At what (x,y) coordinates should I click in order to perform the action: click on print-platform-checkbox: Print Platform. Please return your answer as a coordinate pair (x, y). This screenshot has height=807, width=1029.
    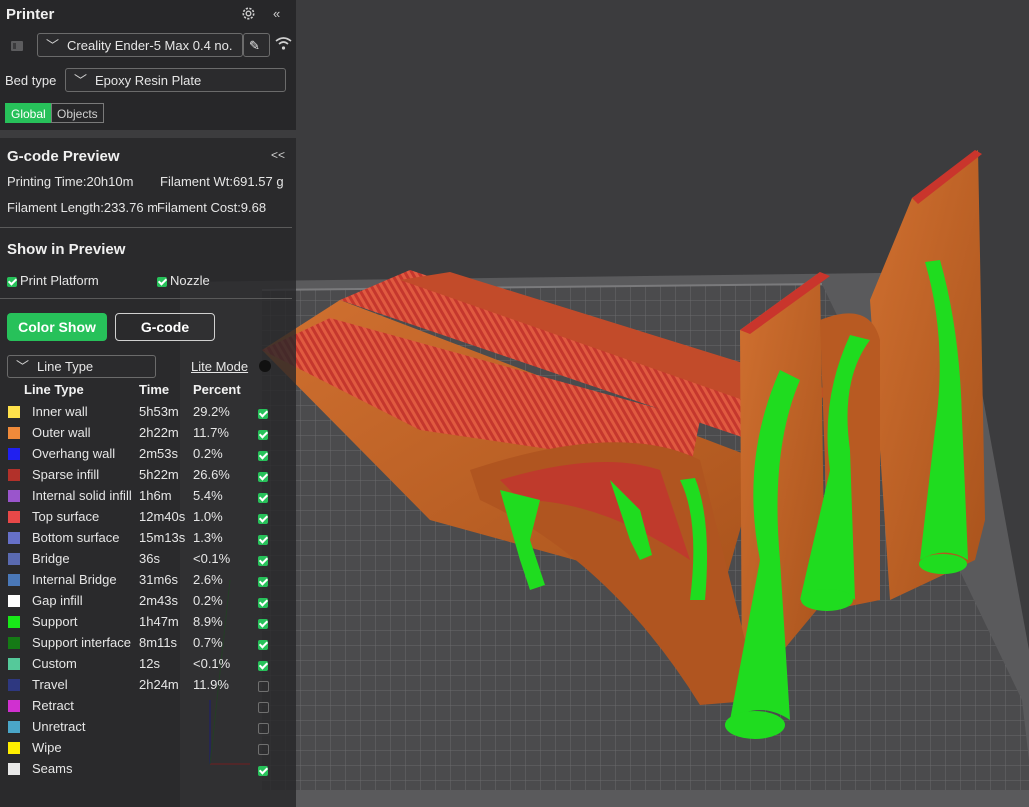
    Looking at the image, I should click on (53, 280).